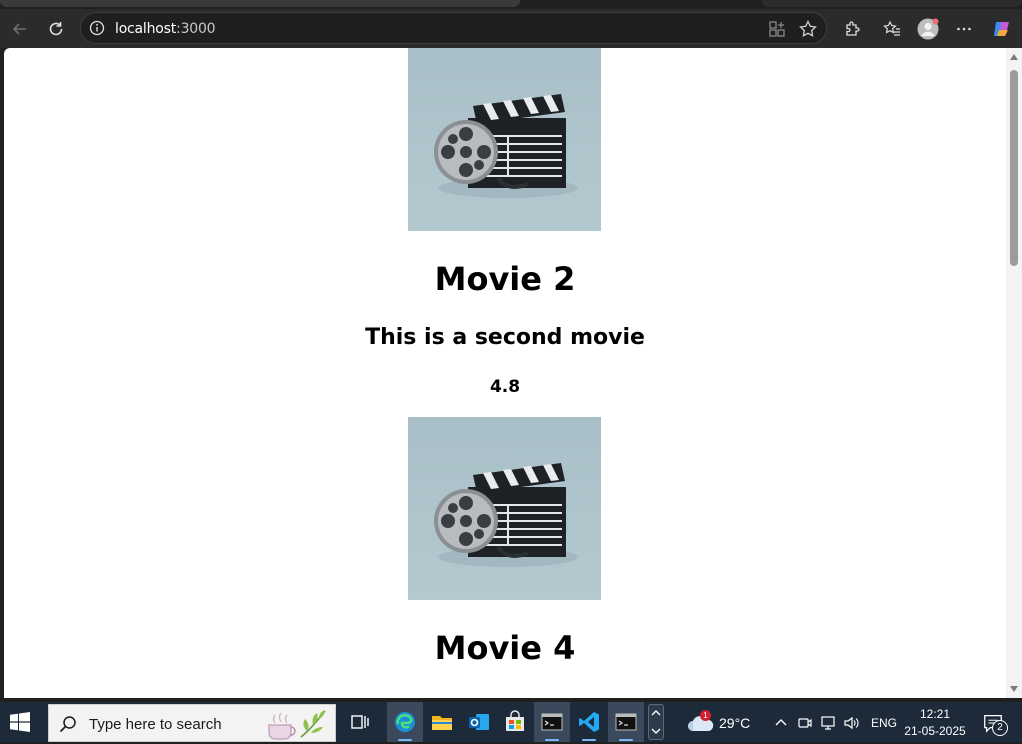 The image size is (1022, 744). I want to click on notification-center-button: 2, so click(995, 723).